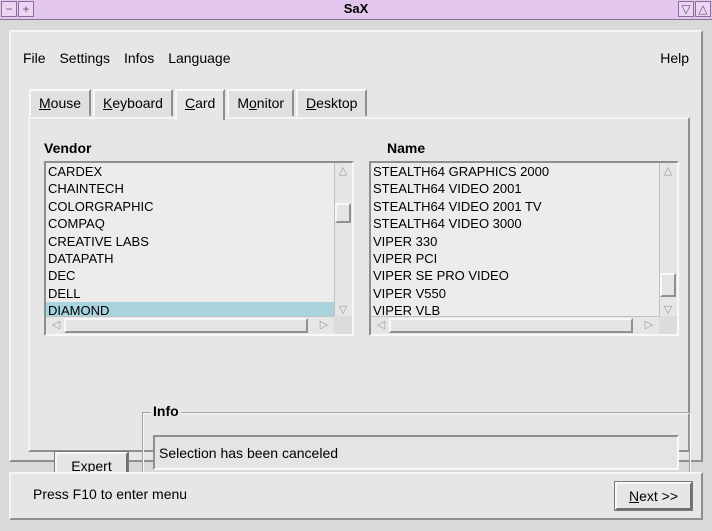 The image size is (712, 531). I want to click on list-item: CARDEX, so click(190, 171).